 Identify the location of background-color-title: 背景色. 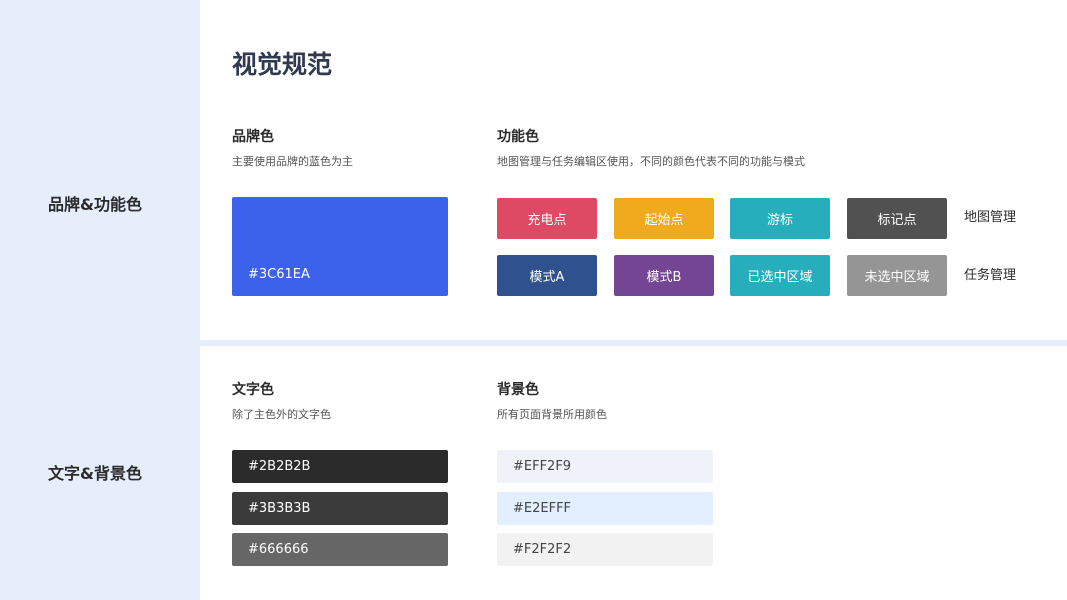
(518, 390).